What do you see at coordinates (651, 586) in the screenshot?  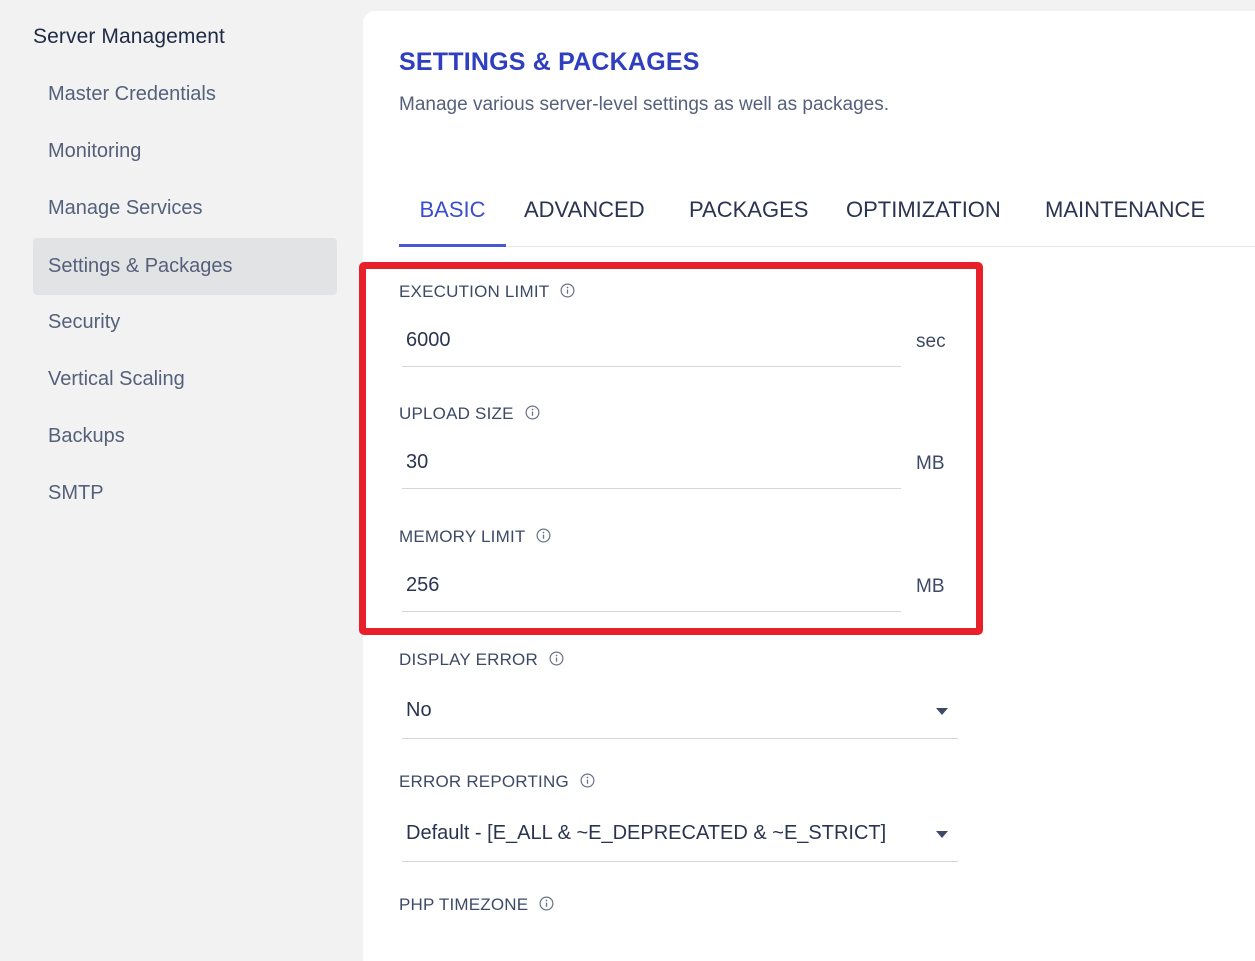 I see `memory-limit-input` at bounding box center [651, 586].